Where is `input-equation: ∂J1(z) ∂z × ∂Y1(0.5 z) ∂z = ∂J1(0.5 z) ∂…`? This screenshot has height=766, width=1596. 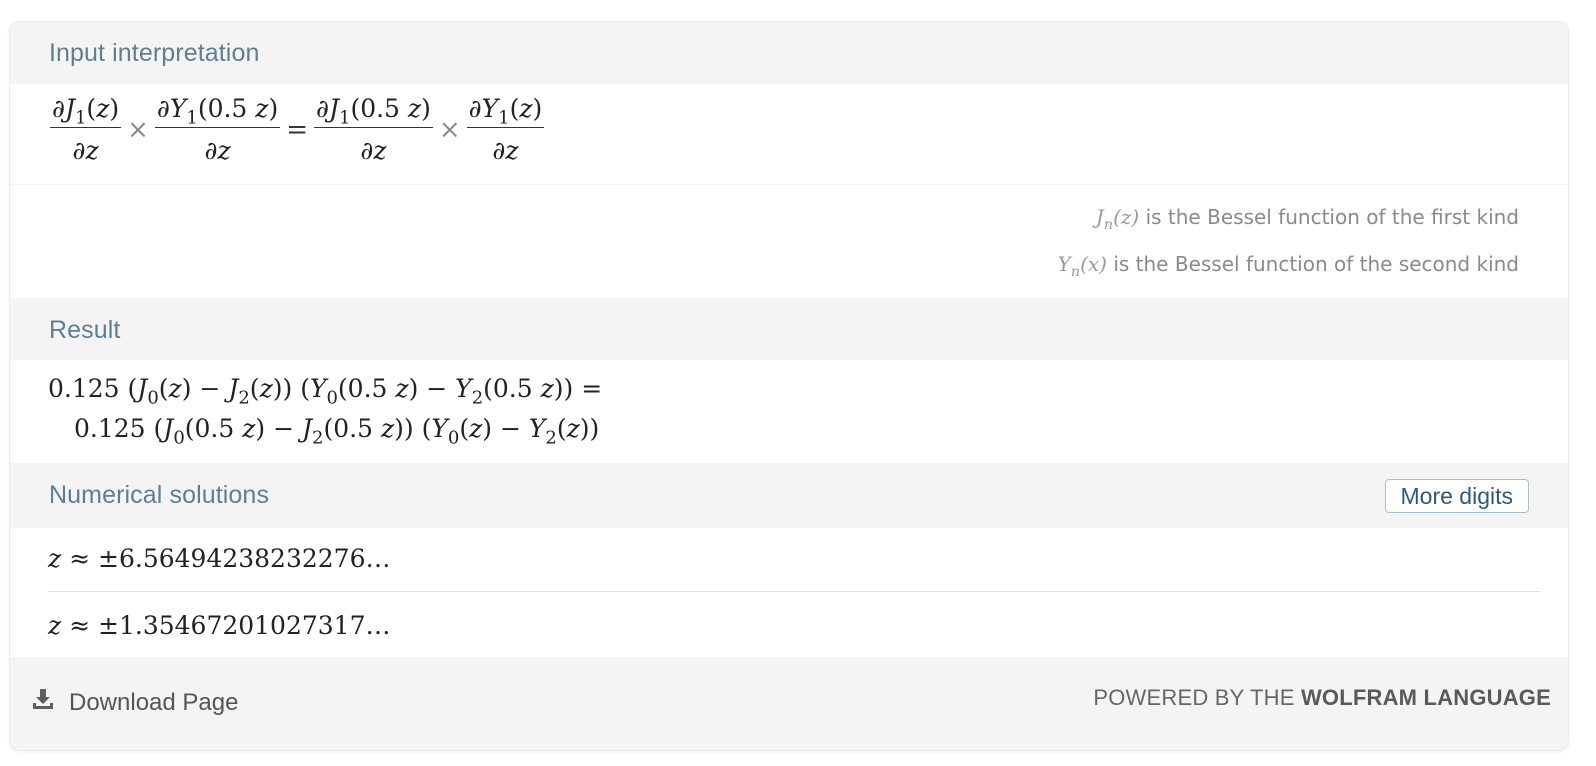 input-equation: ∂J1(z) ∂z × ∂Y1(0.5 z) ∂z = ∂J1(0.5 z) ∂… is located at coordinates (297, 129).